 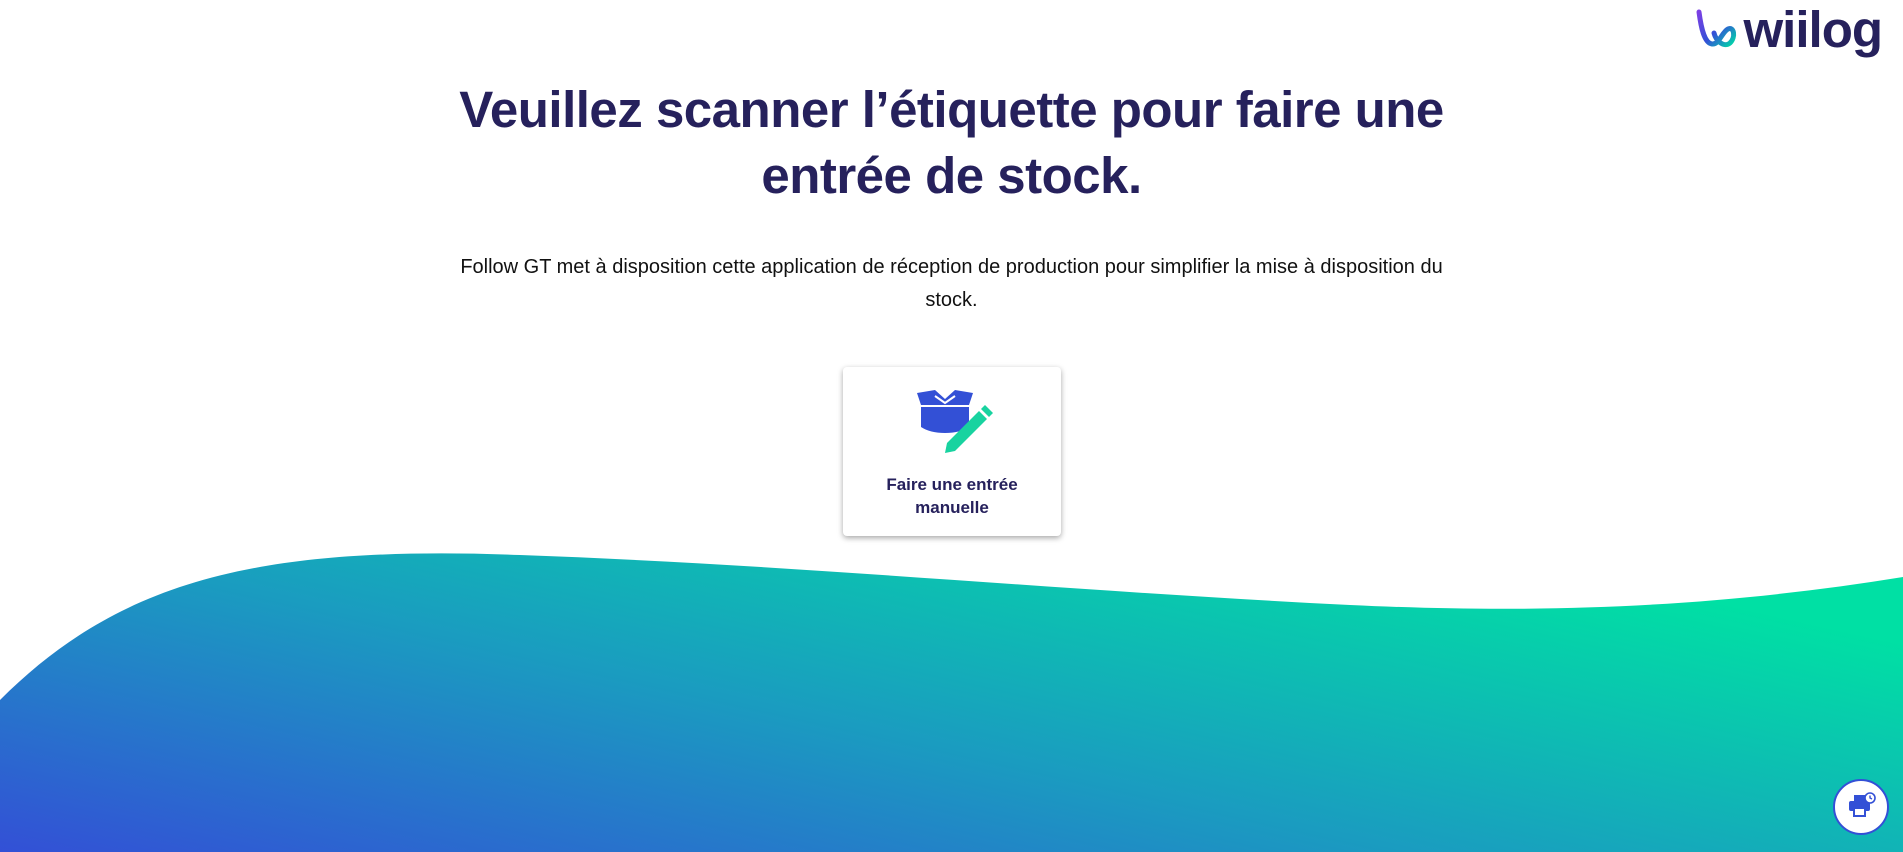 I want to click on manual-entry-label: Faire une entrée manuelle, so click(x=952, y=496).